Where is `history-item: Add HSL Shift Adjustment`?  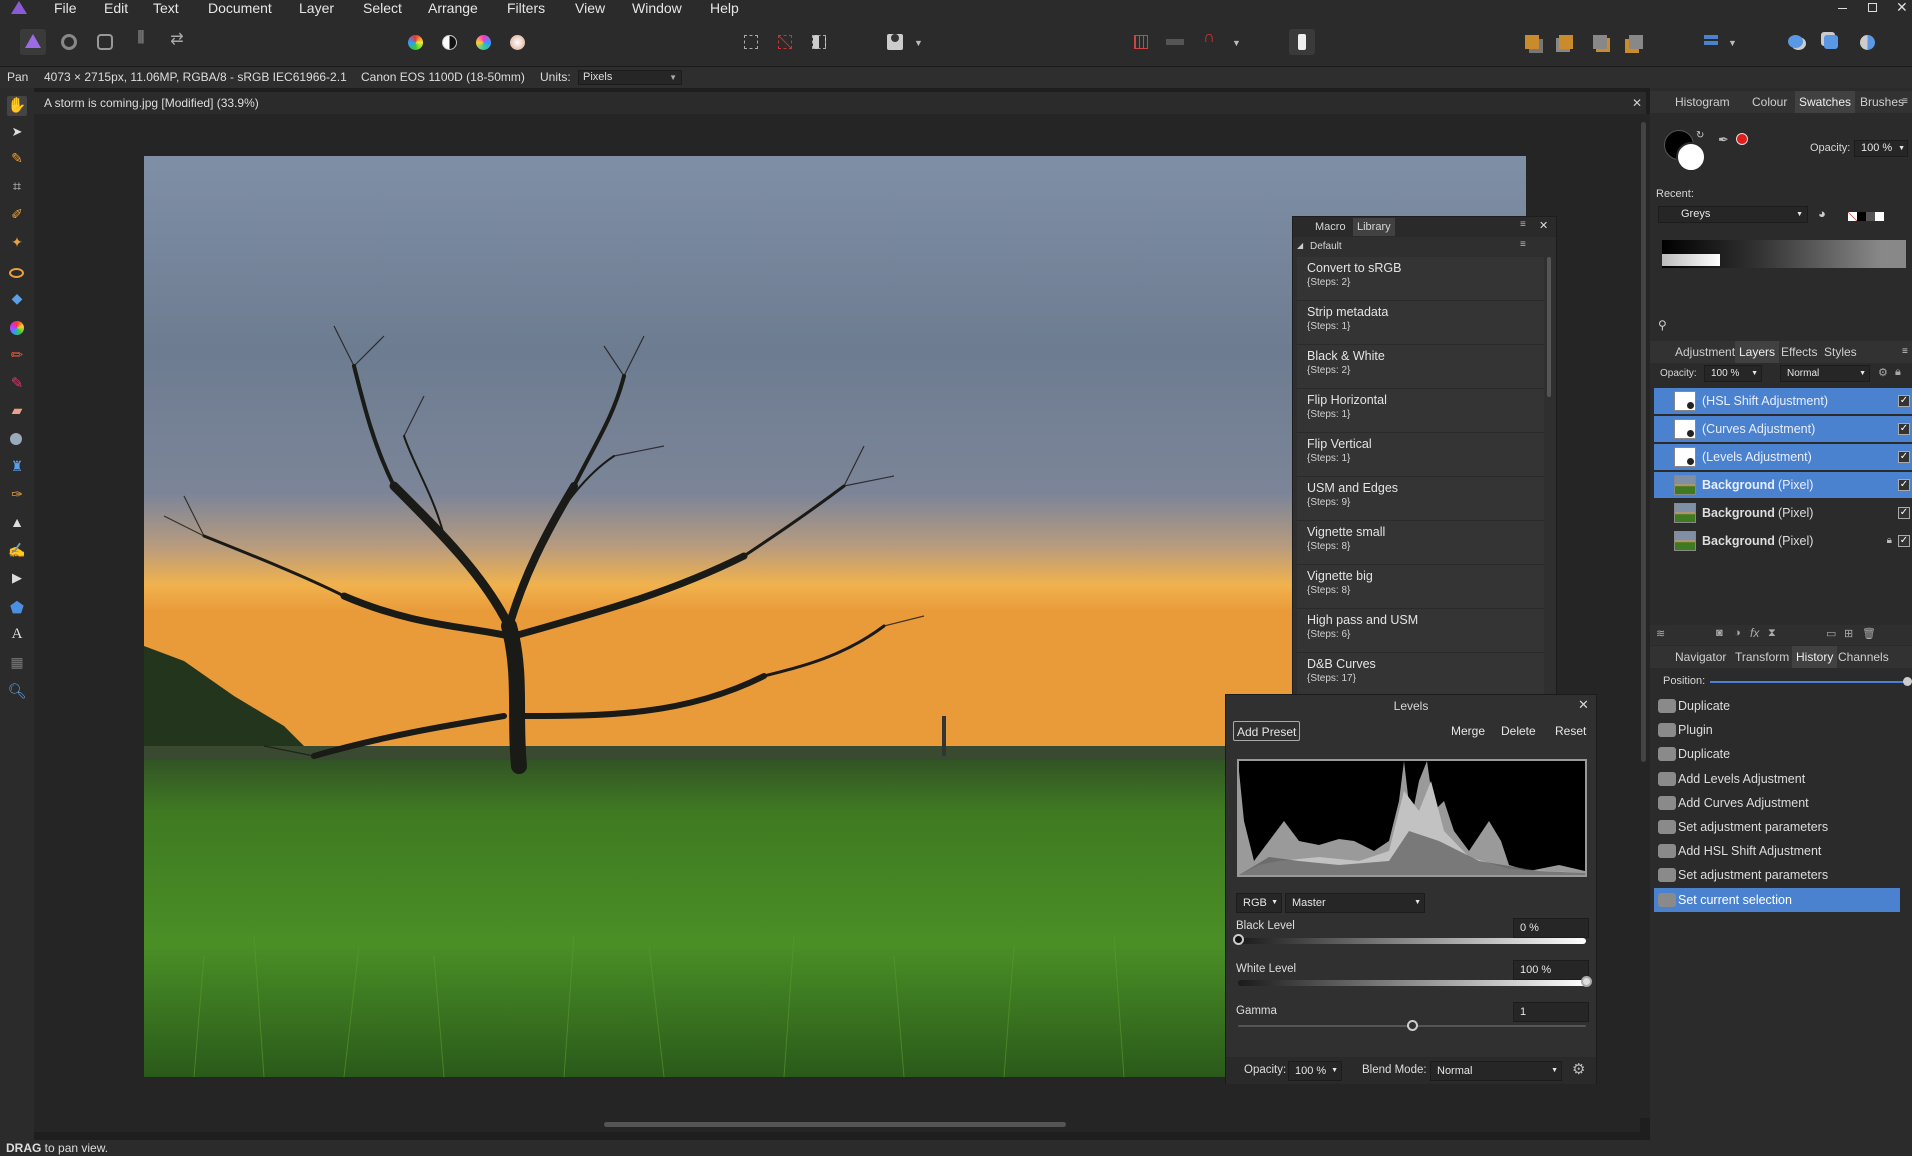 history-item: Add HSL Shift Adjustment is located at coordinates (1777, 851).